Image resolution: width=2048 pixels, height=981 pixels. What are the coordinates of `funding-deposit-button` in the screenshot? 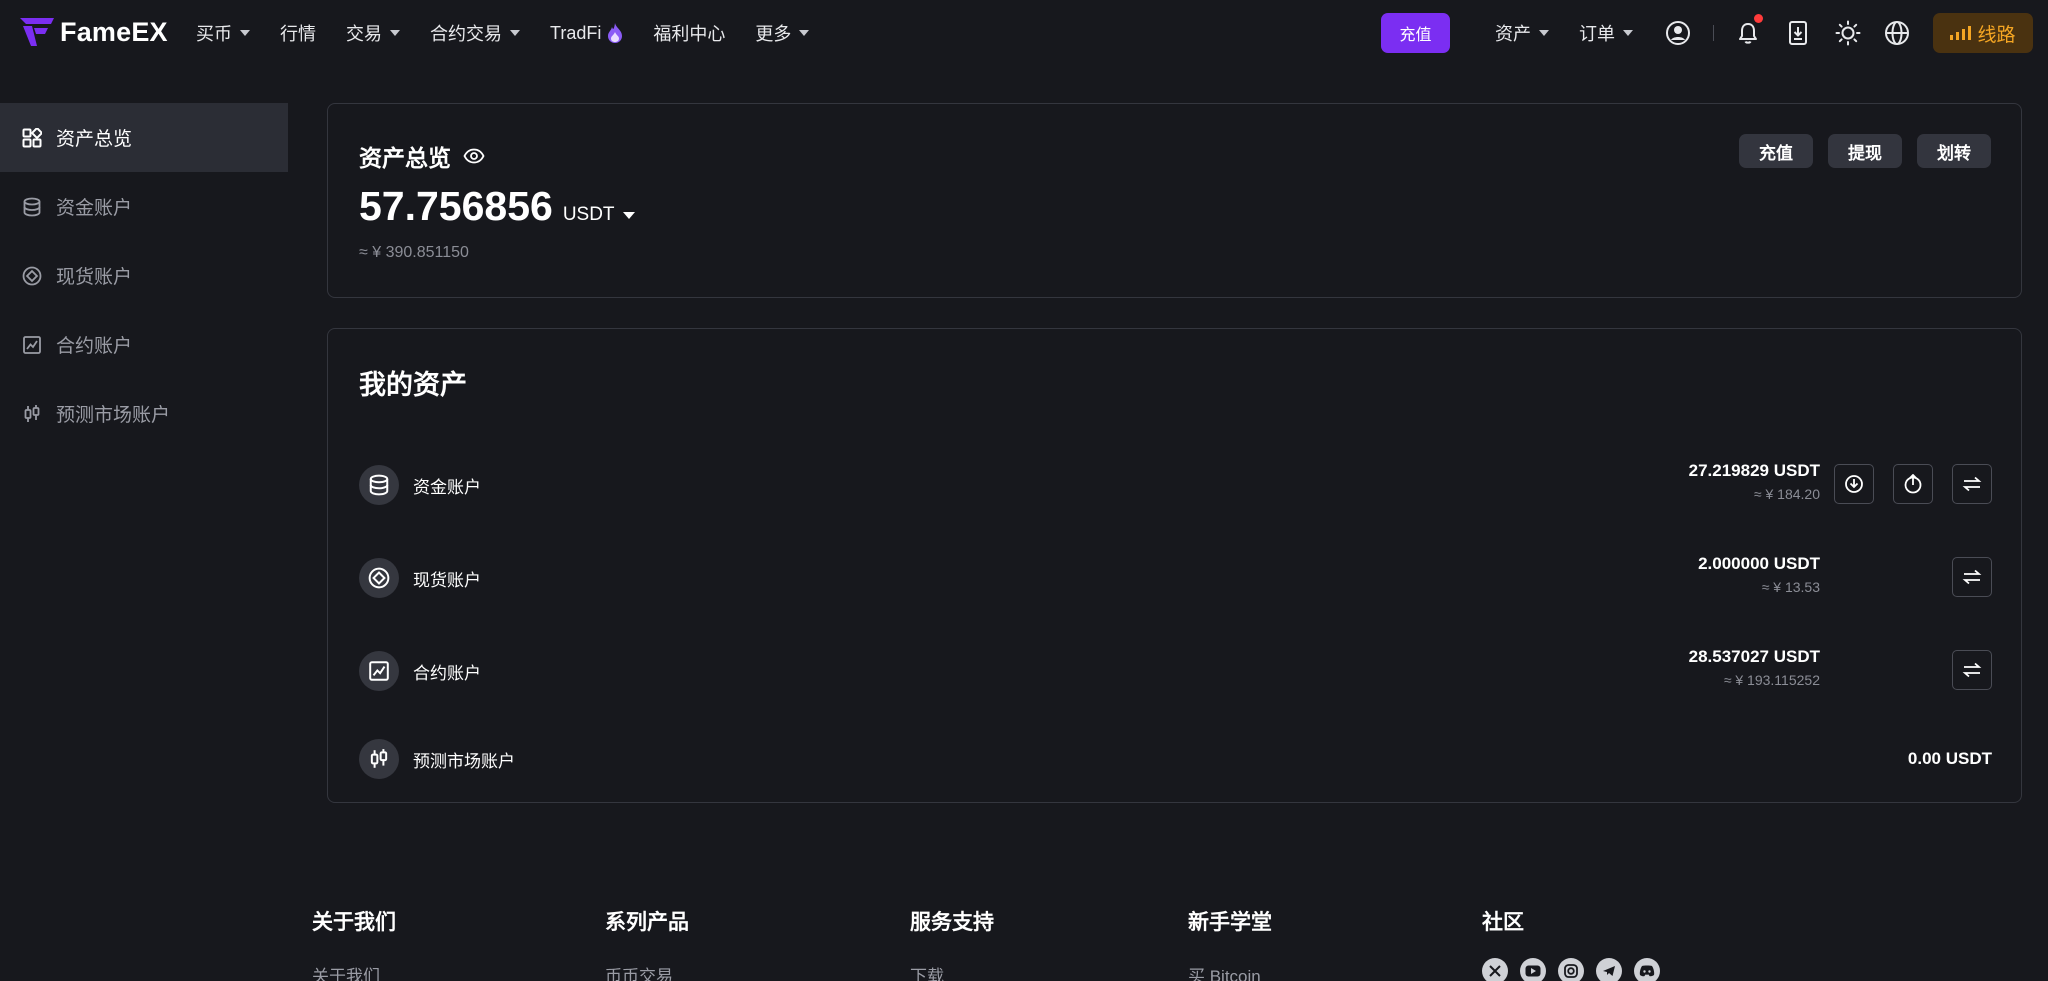 It's located at (1854, 484).